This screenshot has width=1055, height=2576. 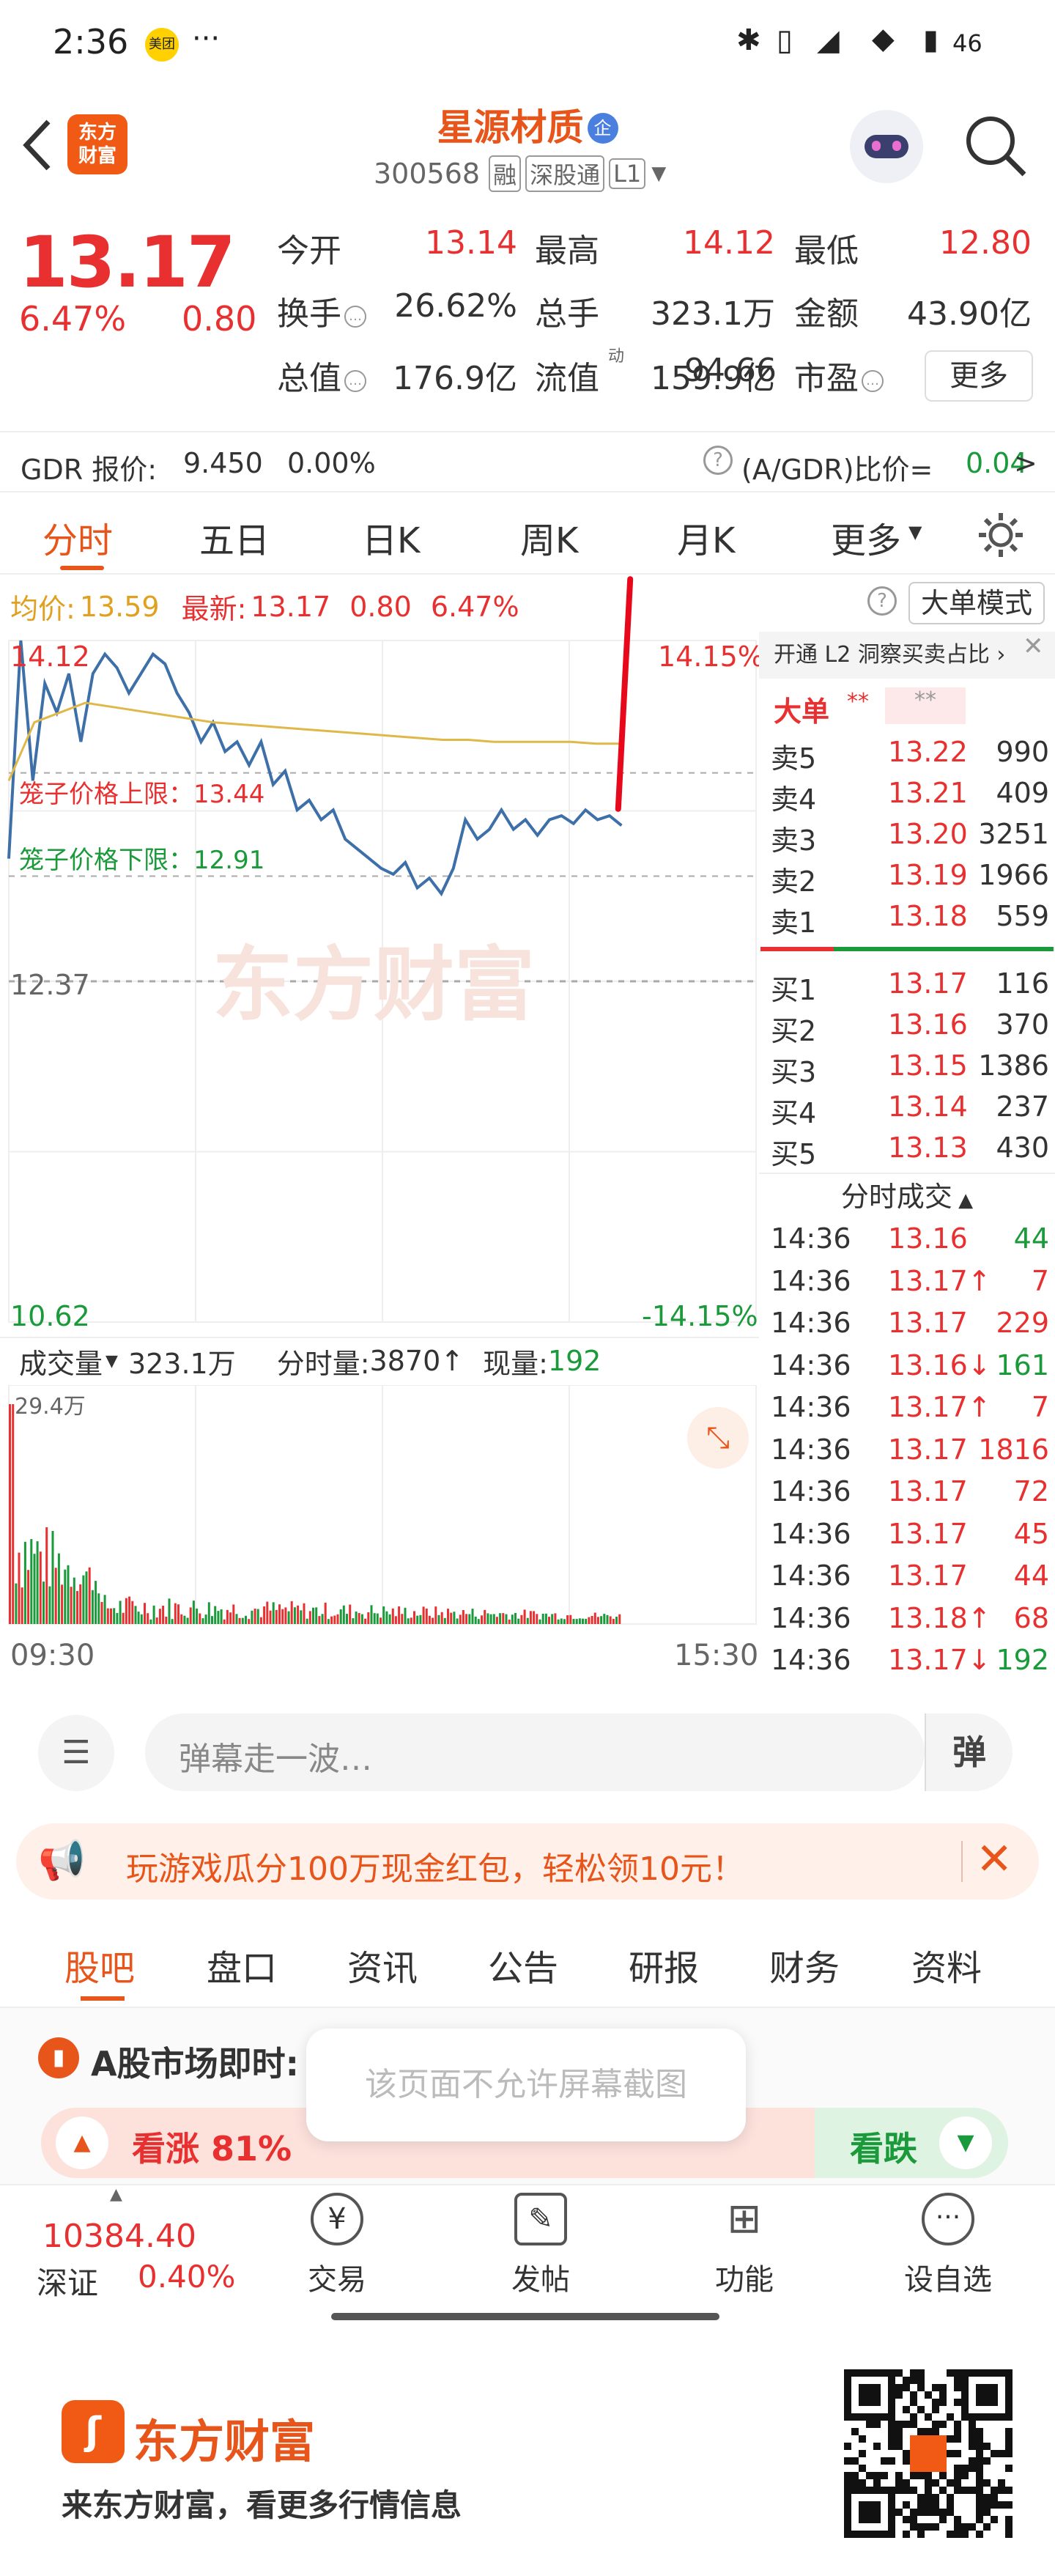 I want to click on nav-functions: ⊞ 功能, so click(x=744, y=2245).